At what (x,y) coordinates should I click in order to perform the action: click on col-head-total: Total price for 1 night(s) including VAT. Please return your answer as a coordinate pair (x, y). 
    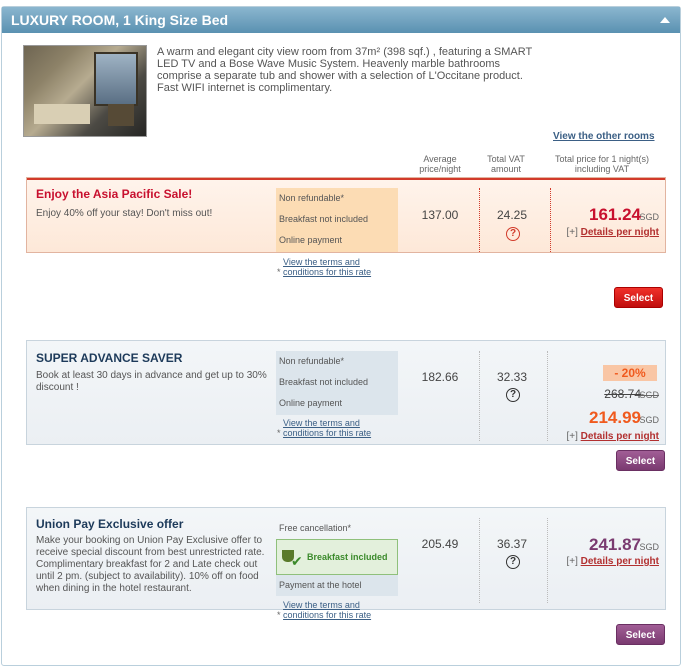
    Looking at the image, I should click on (602, 164).